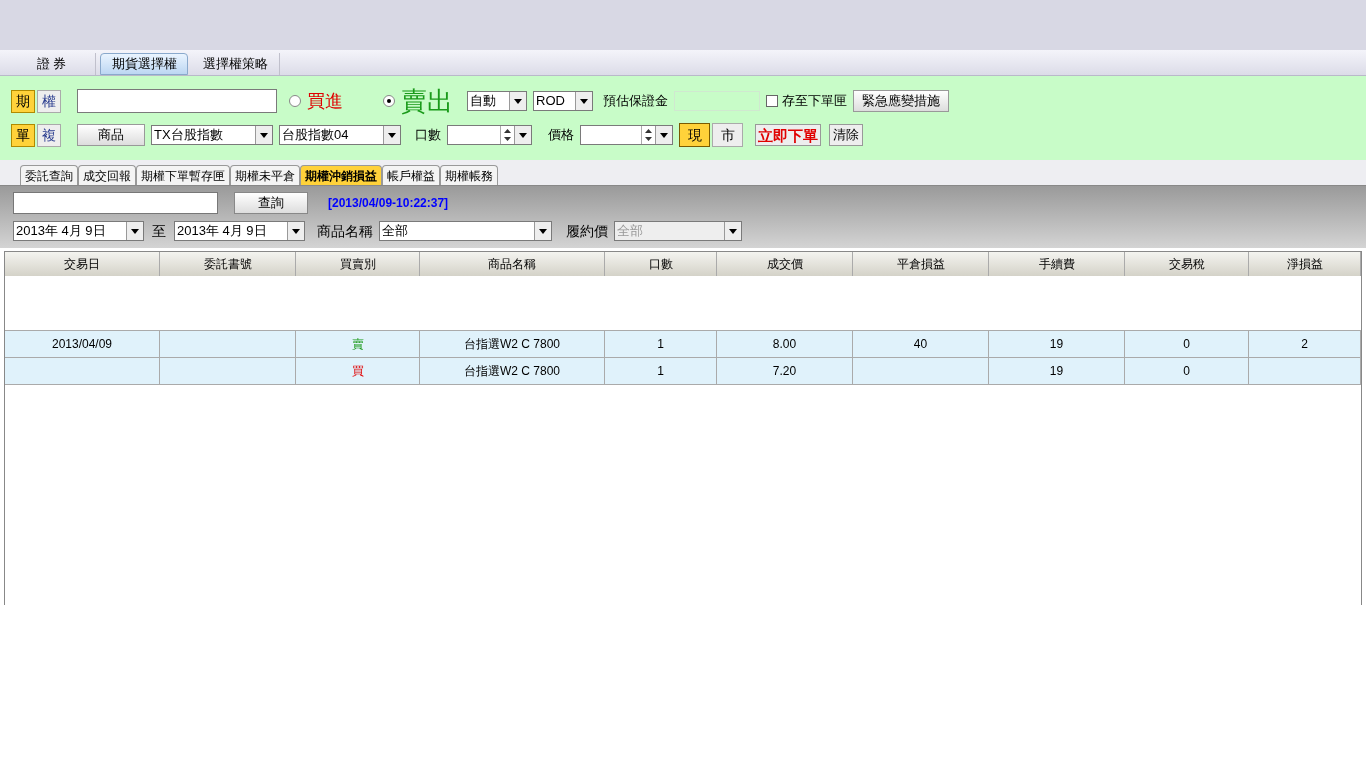 This screenshot has height=768, width=1366. I want to click on column-header: 商品名稱, so click(512, 264).